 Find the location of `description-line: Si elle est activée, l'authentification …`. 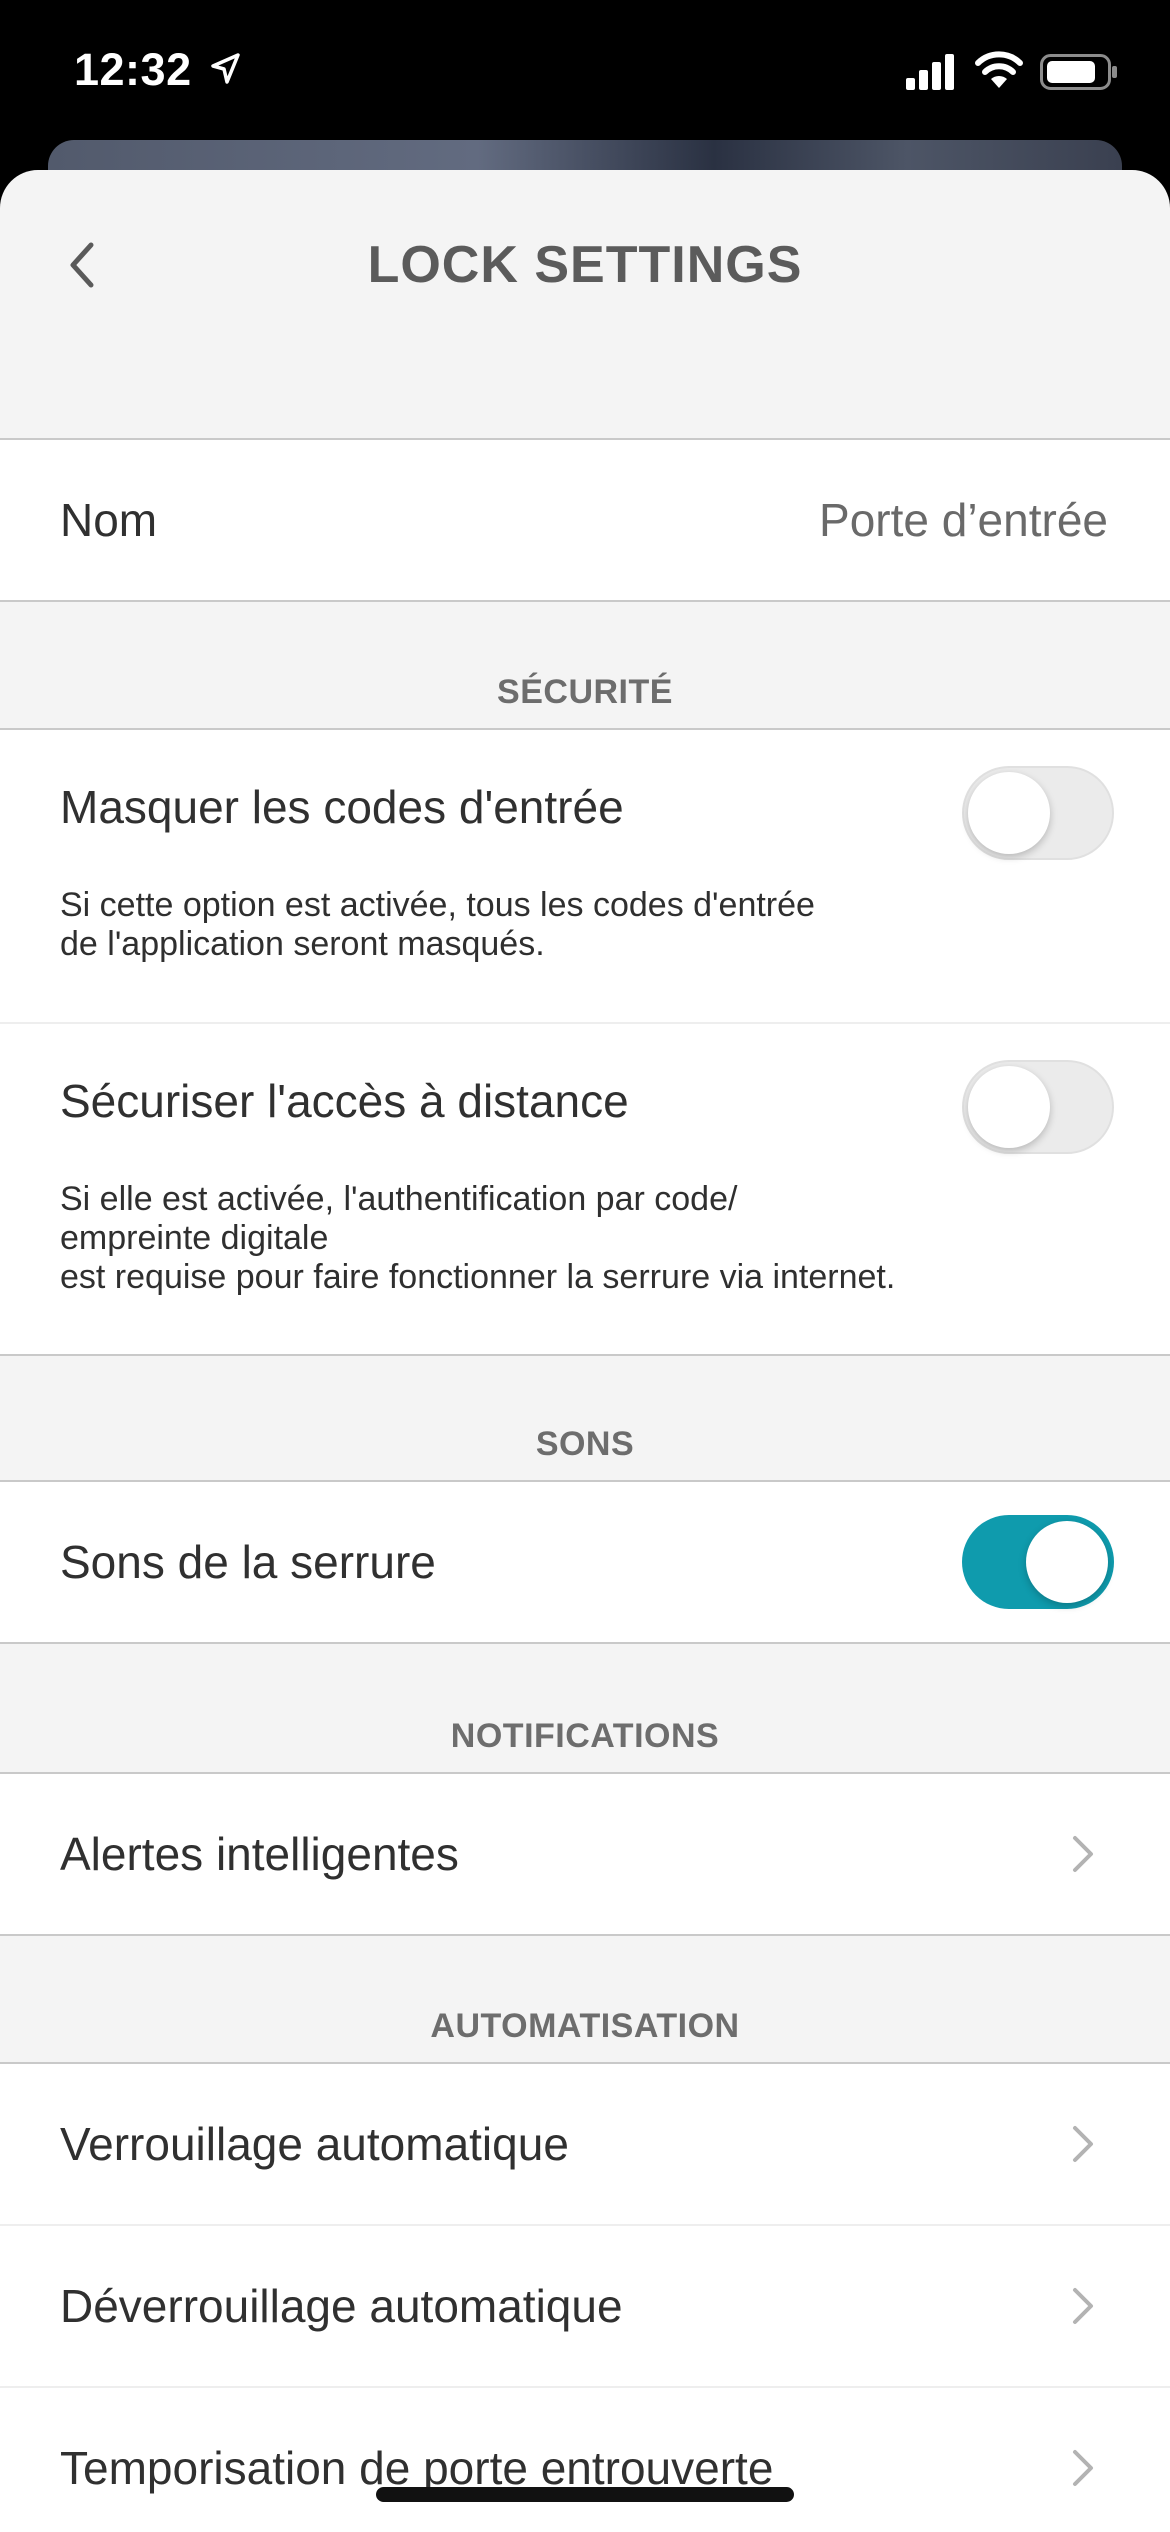

description-line: Si elle est activée, l'authentification … is located at coordinates (399, 1199).